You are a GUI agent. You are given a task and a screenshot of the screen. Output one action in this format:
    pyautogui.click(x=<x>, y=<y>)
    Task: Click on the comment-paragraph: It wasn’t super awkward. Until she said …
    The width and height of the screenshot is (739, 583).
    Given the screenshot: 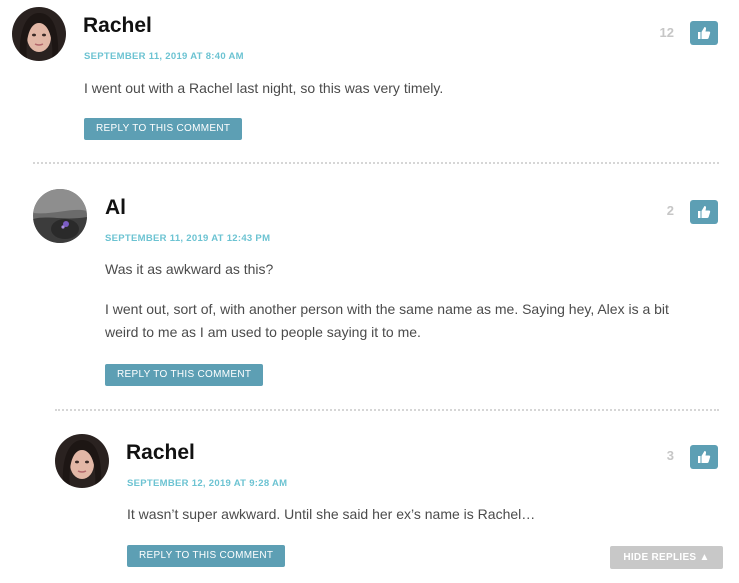 What is the action you would take?
    pyautogui.click(x=331, y=514)
    